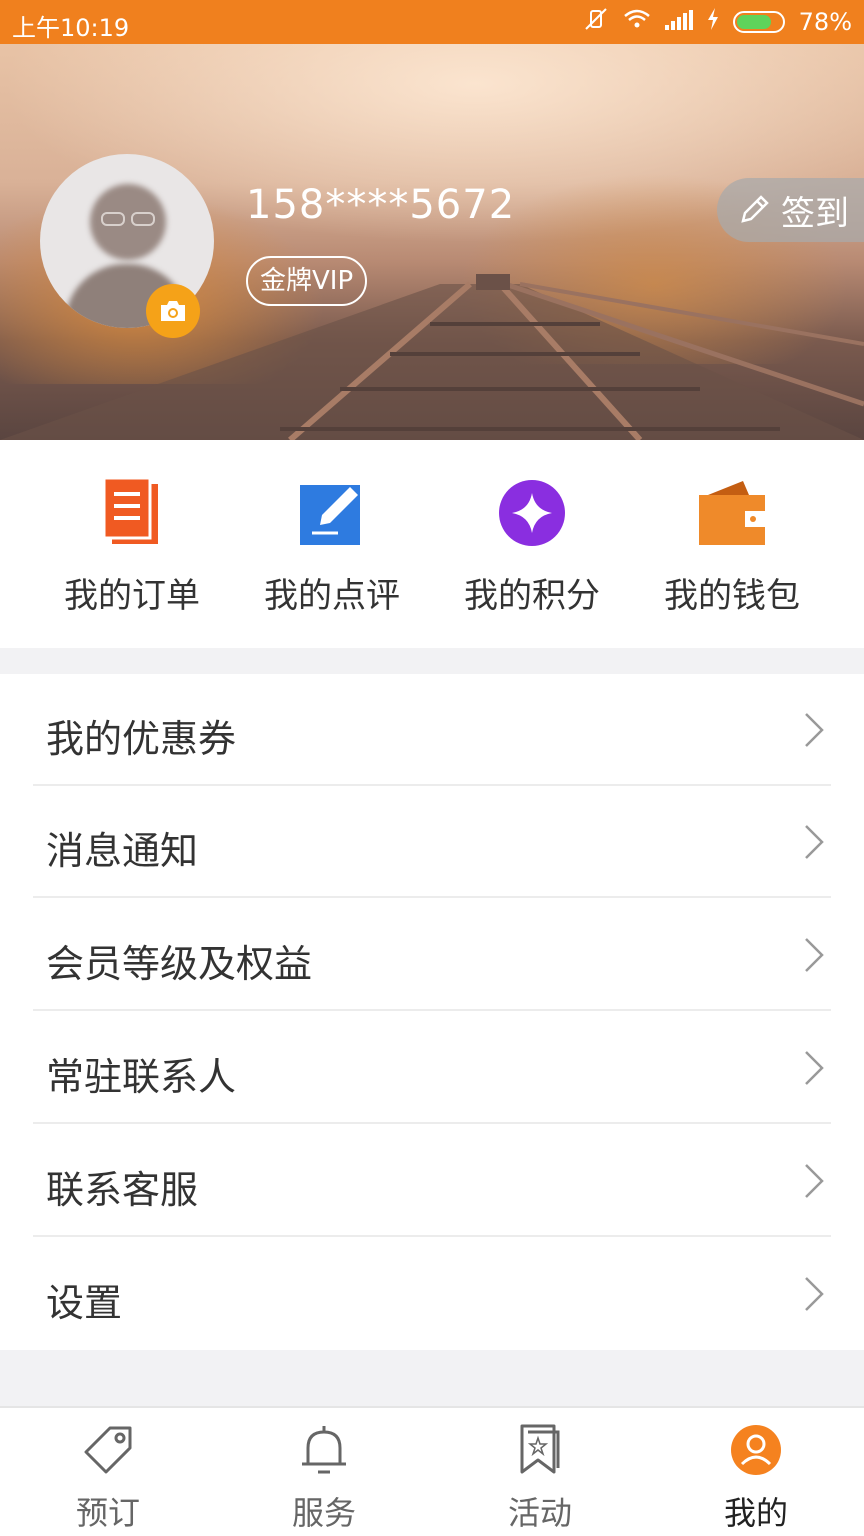  I want to click on menu-item-coupons: 我的优惠券, so click(432, 730).